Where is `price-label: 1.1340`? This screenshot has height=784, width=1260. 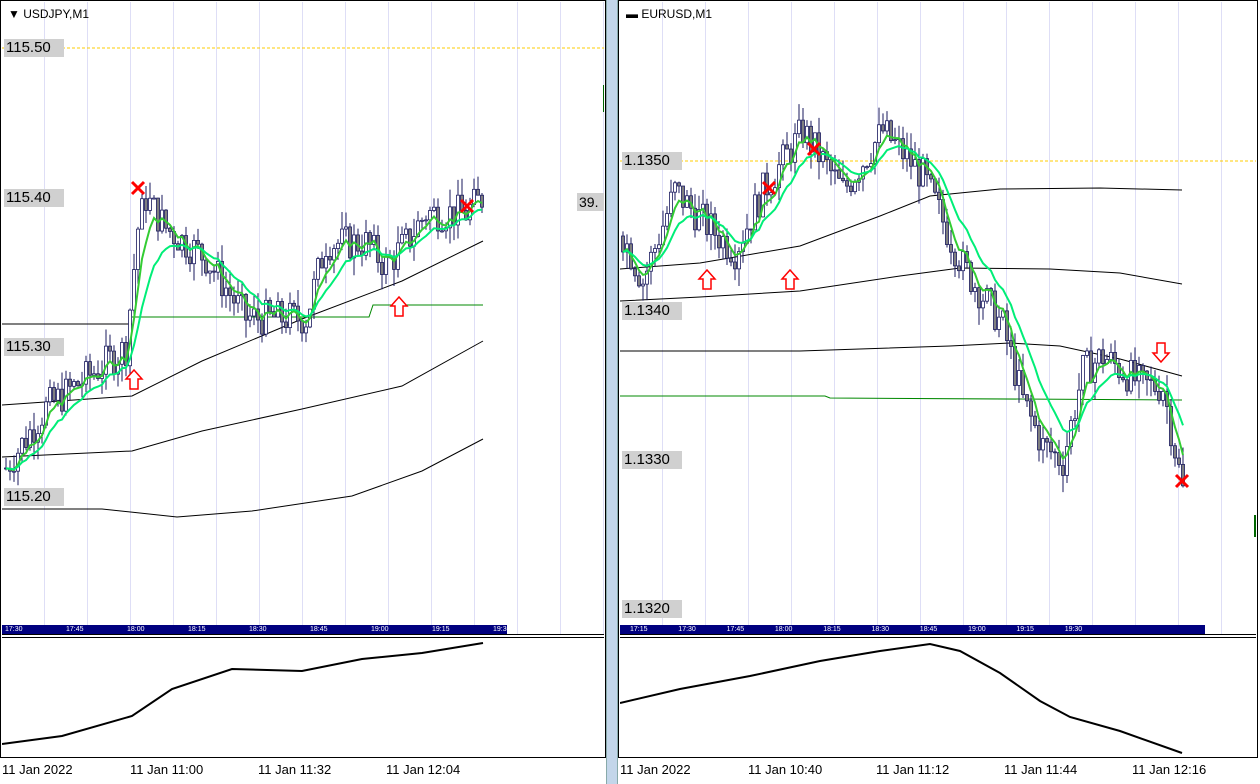 price-label: 1.1340 is located at coordinates (652, 311).